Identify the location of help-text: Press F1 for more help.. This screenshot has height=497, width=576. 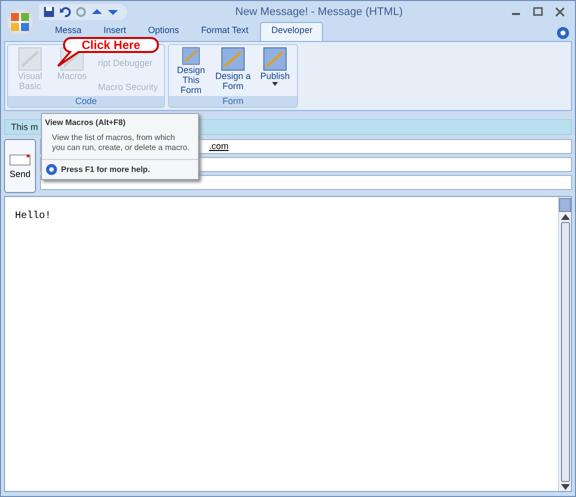
(105, 169).